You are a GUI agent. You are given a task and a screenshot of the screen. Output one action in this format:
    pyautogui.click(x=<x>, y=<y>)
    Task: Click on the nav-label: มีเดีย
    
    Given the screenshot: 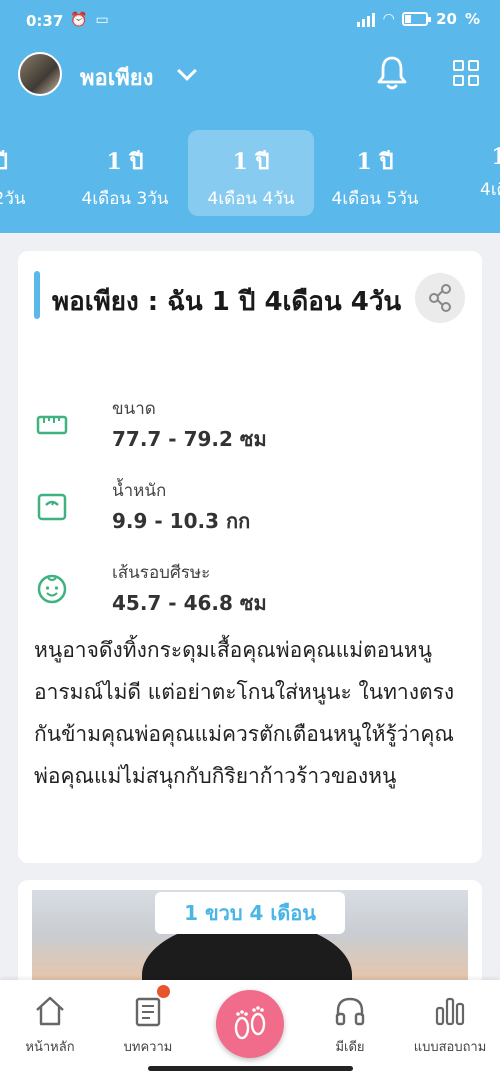 What is the action you would take?
    pyautogui.click(x=350, y=1047)
    